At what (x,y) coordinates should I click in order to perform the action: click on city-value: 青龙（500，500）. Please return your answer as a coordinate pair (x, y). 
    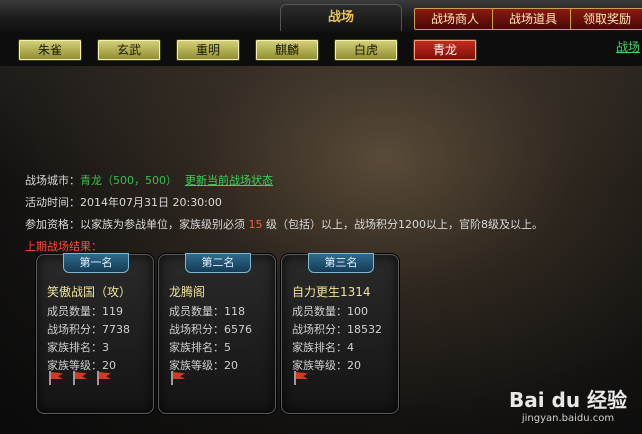
    Looking at the image, I should click on (128, 180).